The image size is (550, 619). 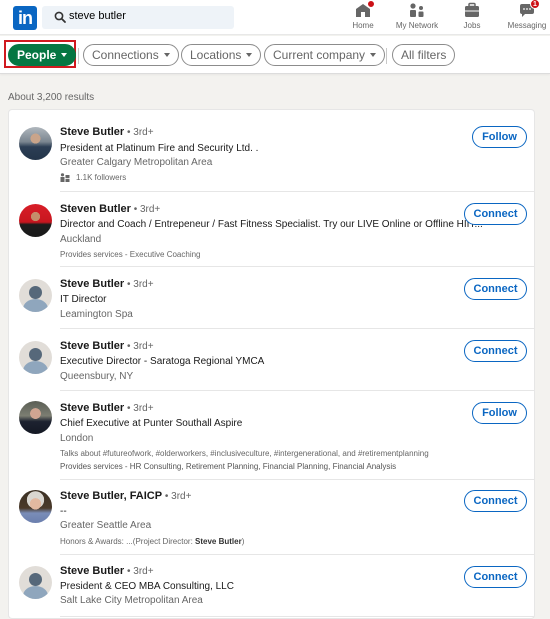 What do you see at coordinates (96, 314) in the screenshot?
I see `result-location: Leamington Spa` at bounding box center [96, 314].